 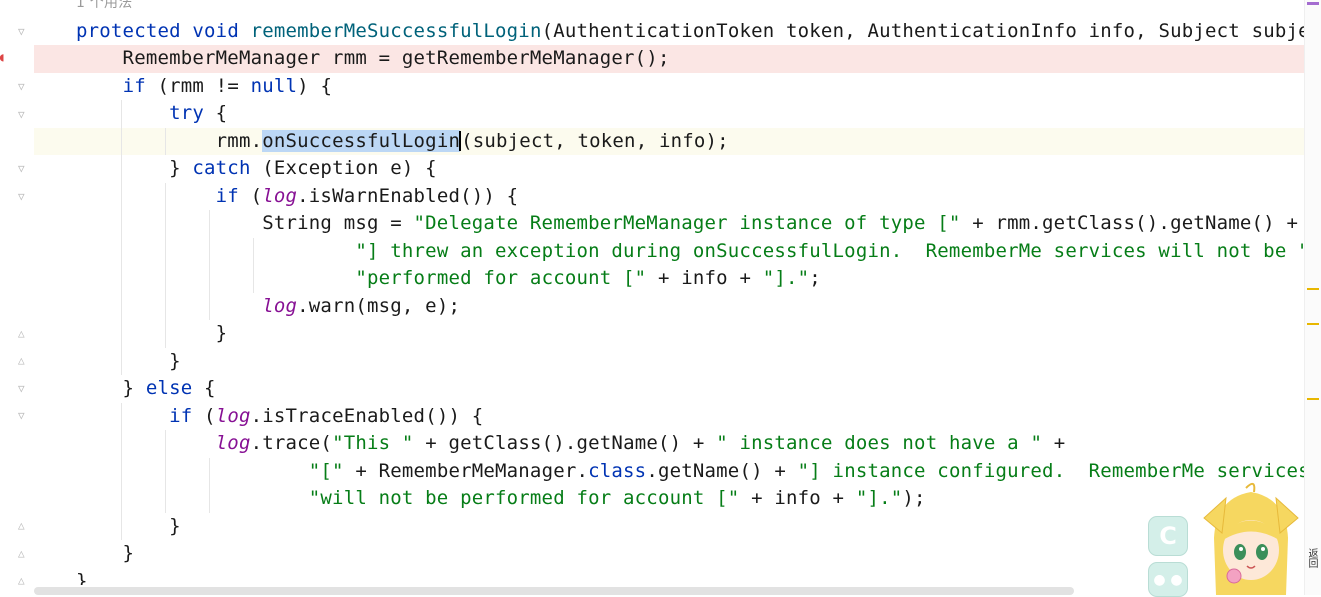 What do you see at coordinates (669, 306) in the screenshot?
I see `code-line: log.warn(msg, e);` at bounding box center [669, 306].